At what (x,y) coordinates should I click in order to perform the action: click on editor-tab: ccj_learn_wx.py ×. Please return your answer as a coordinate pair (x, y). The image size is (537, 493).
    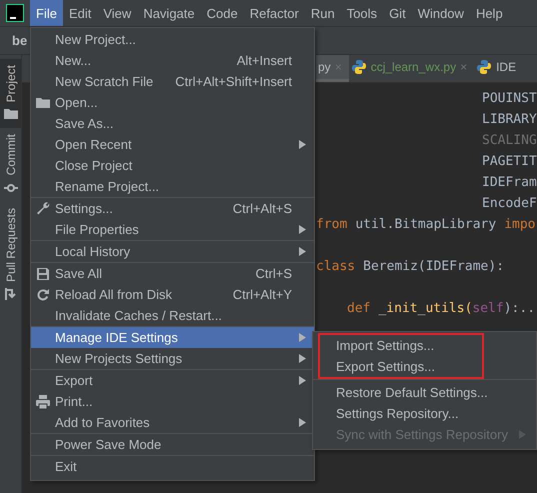
    Looking at the image, I should click on (411, 68).